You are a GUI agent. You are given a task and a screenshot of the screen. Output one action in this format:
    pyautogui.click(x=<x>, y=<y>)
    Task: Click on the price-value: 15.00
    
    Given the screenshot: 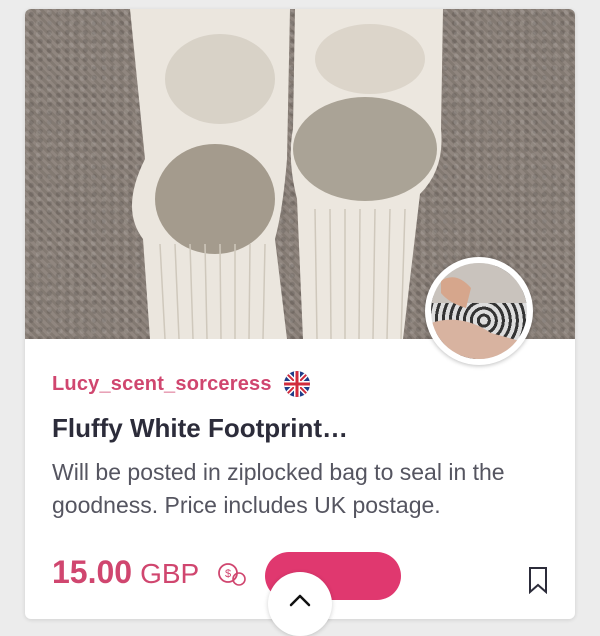 What is the action you would take?
    pyautogui.click(x=92, y=572)
    